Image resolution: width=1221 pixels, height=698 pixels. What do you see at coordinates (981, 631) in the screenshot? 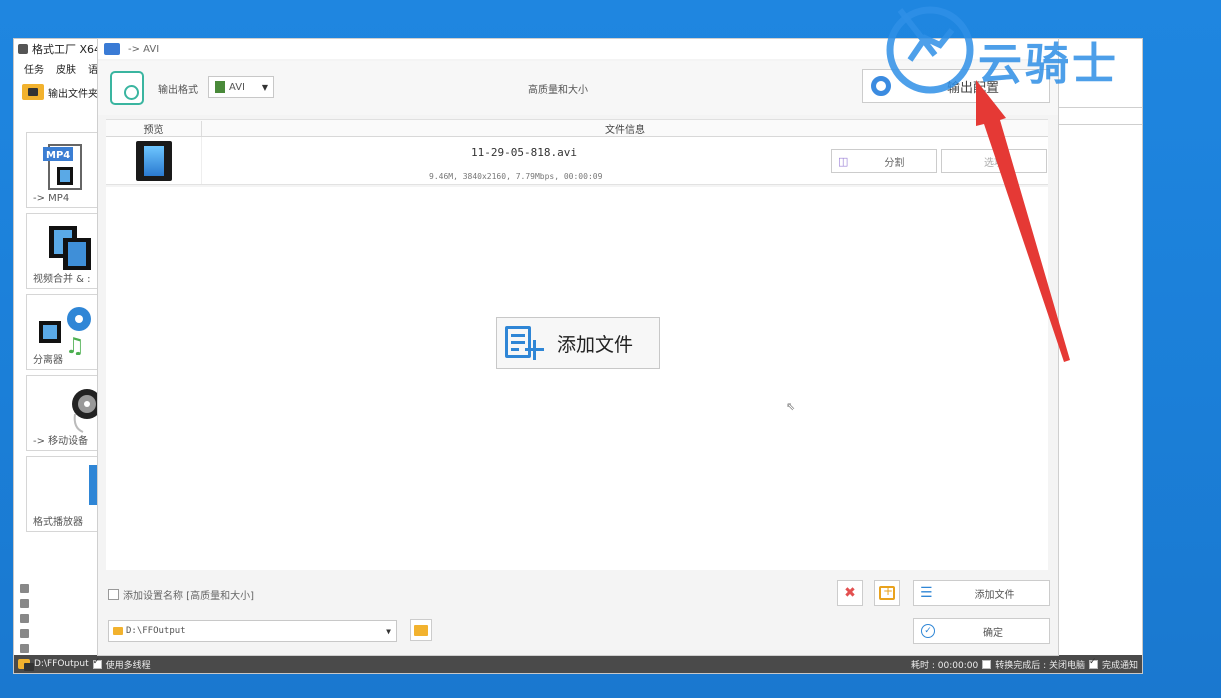
I see `ok-button: ✓ 确定` at bounding box center [981, 631].